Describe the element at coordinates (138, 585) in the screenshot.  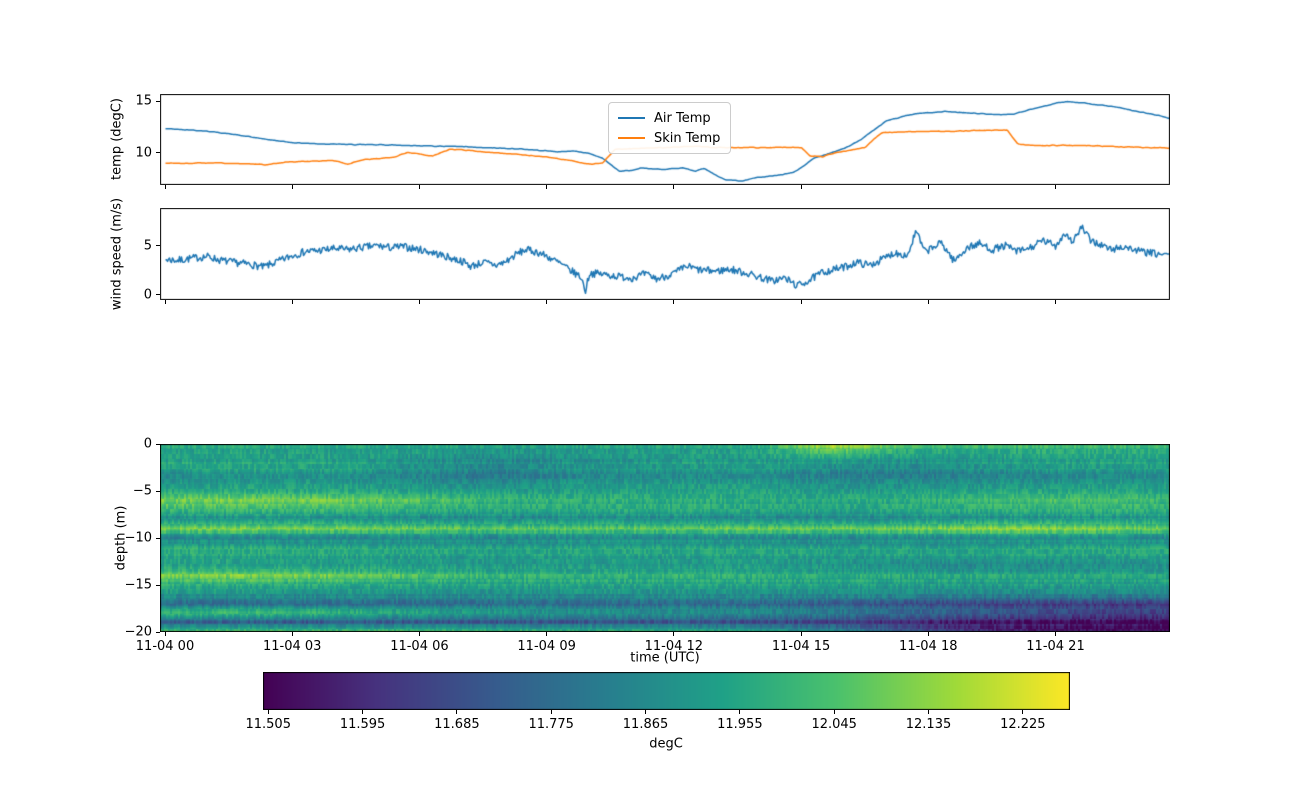
I see `y-tick-label: −15` at that location.